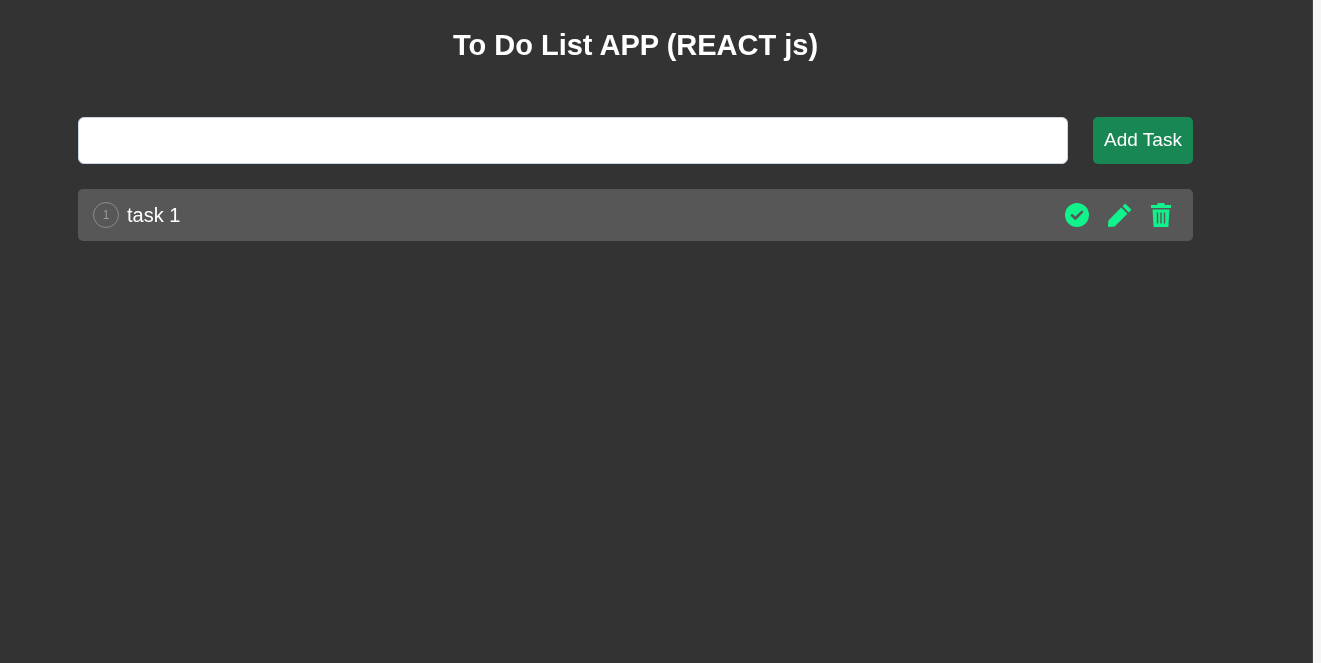 The height and width of the screenshot is (663, 1321). What do you see at coordinates (1120, 215) in the screenshot?
I see `pencil-icon` at bounding box center [1120, 215].